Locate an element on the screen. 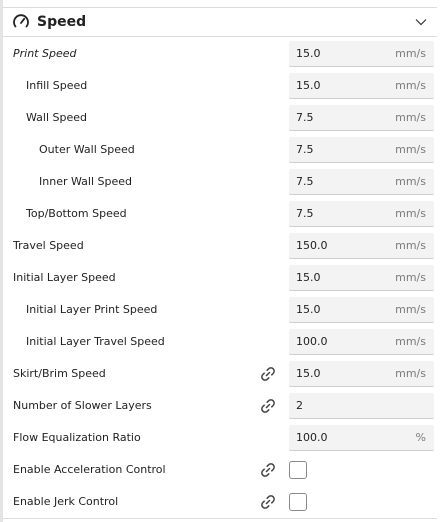 The height and width of the screenshot is (522, 440). setting-row-skirt-brim-speed: Skirt/Brim Speed 15.0 mm/s is located at coordinates (220, 374).